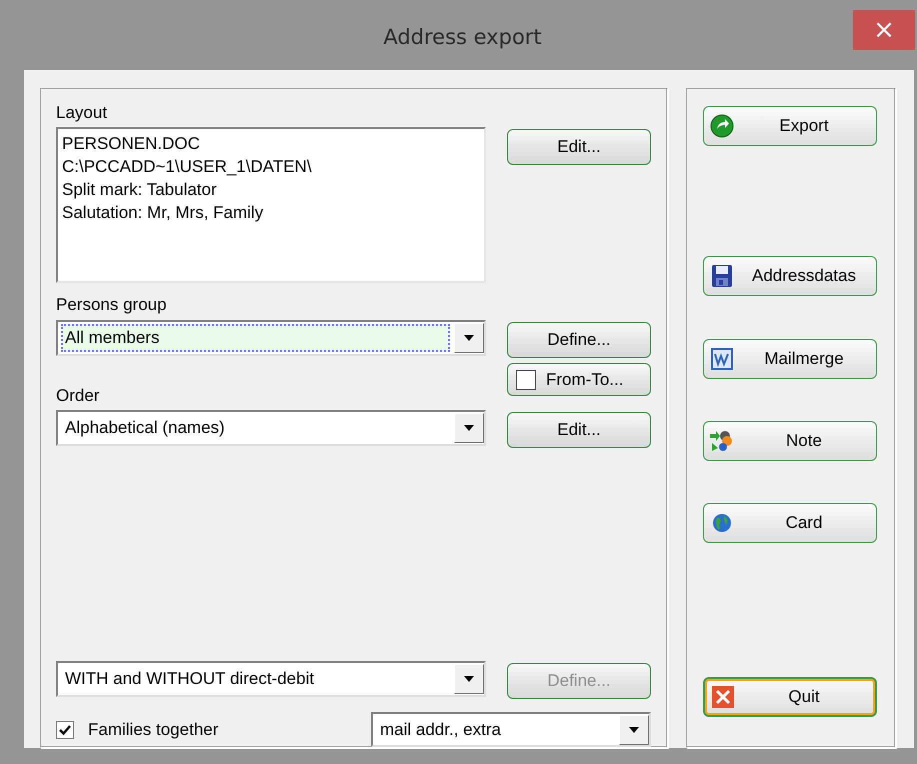 This screenshot has width=917, height=764. I want to click on layout-label: Layout, so click(82, 113).